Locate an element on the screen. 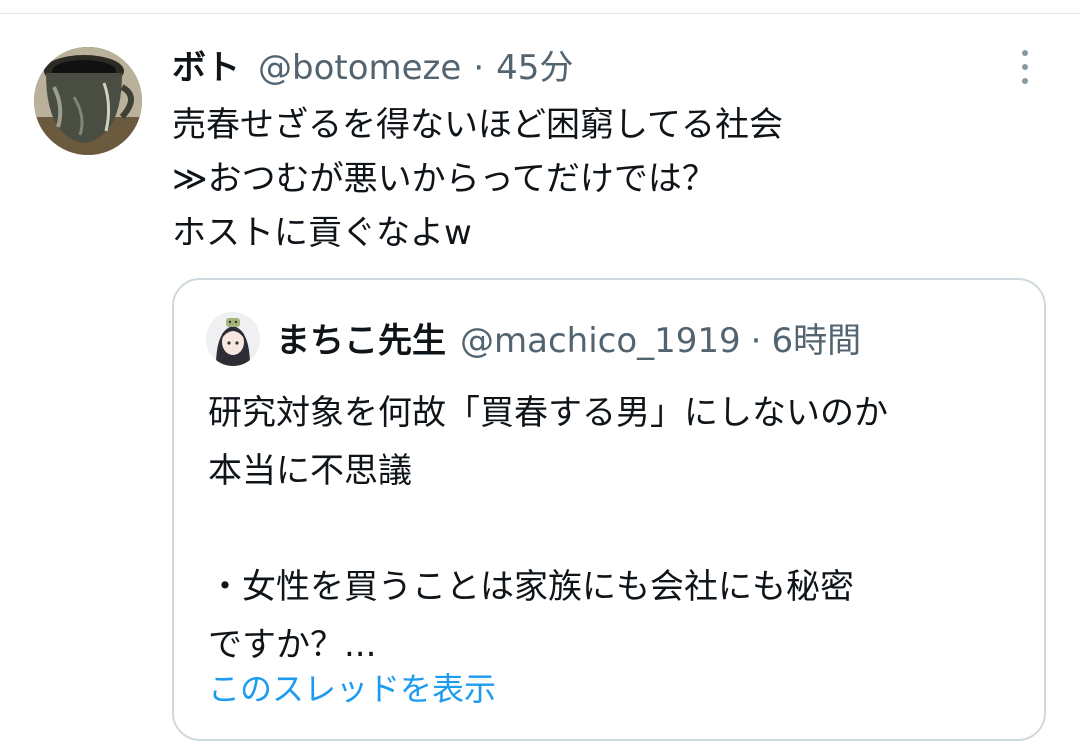 This screenshot has height=753, width=1080. quote-handle: @machico_1919 is located at coordinates (600, 341).